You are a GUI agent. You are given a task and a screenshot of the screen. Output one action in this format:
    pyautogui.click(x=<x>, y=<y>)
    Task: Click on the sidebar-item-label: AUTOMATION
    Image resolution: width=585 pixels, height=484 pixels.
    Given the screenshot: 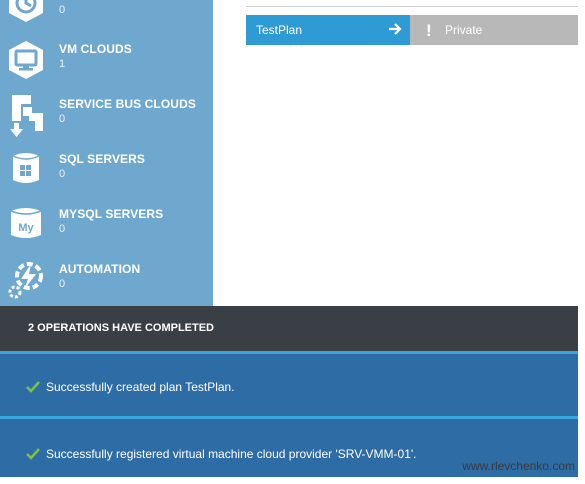 What is the action you would take?
    pyautogui.click(x=100, y=269)
    